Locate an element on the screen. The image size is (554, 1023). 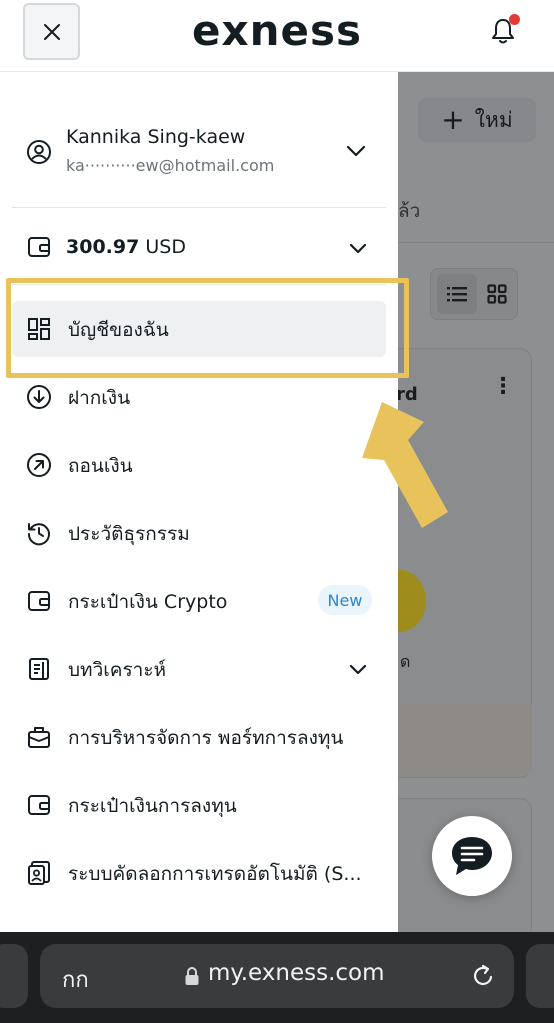
menu-label: กระเป๋าเงินการลงทุน is located at coordinates (152, 806).